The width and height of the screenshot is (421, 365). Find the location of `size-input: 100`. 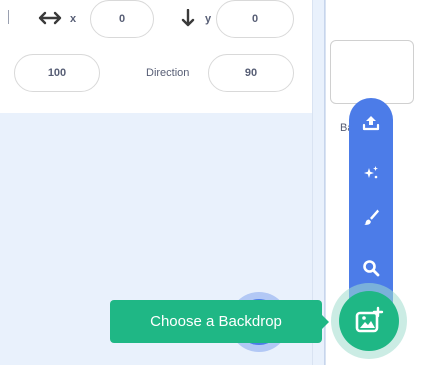

size-input: 100 is located at coordinates (57, 73).